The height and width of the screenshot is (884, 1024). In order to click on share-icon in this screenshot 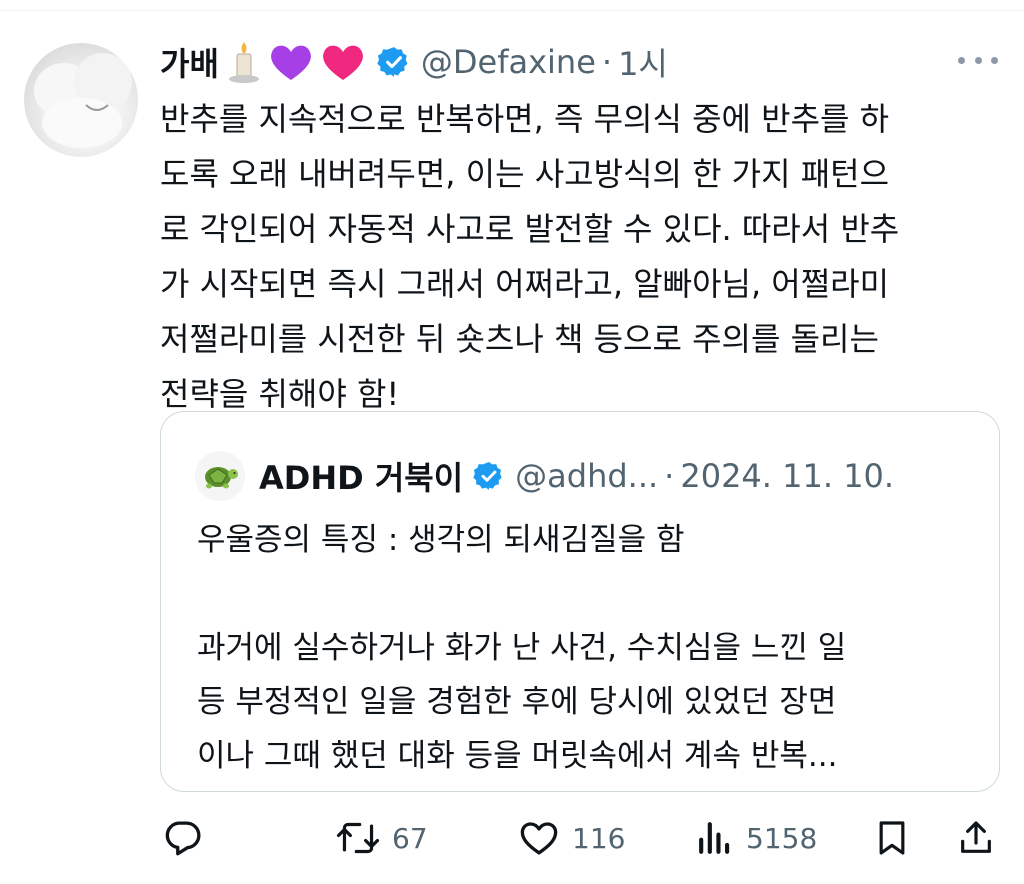, I will do `click(976, 837)`.